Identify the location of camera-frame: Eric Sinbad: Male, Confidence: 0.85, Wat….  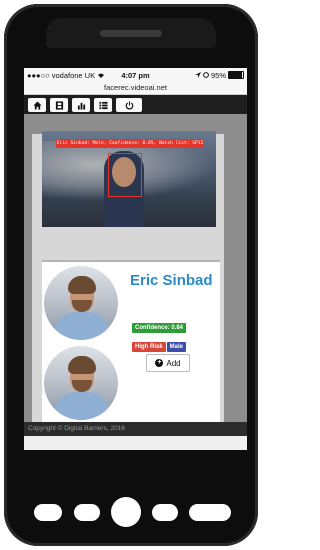
(129, 179).